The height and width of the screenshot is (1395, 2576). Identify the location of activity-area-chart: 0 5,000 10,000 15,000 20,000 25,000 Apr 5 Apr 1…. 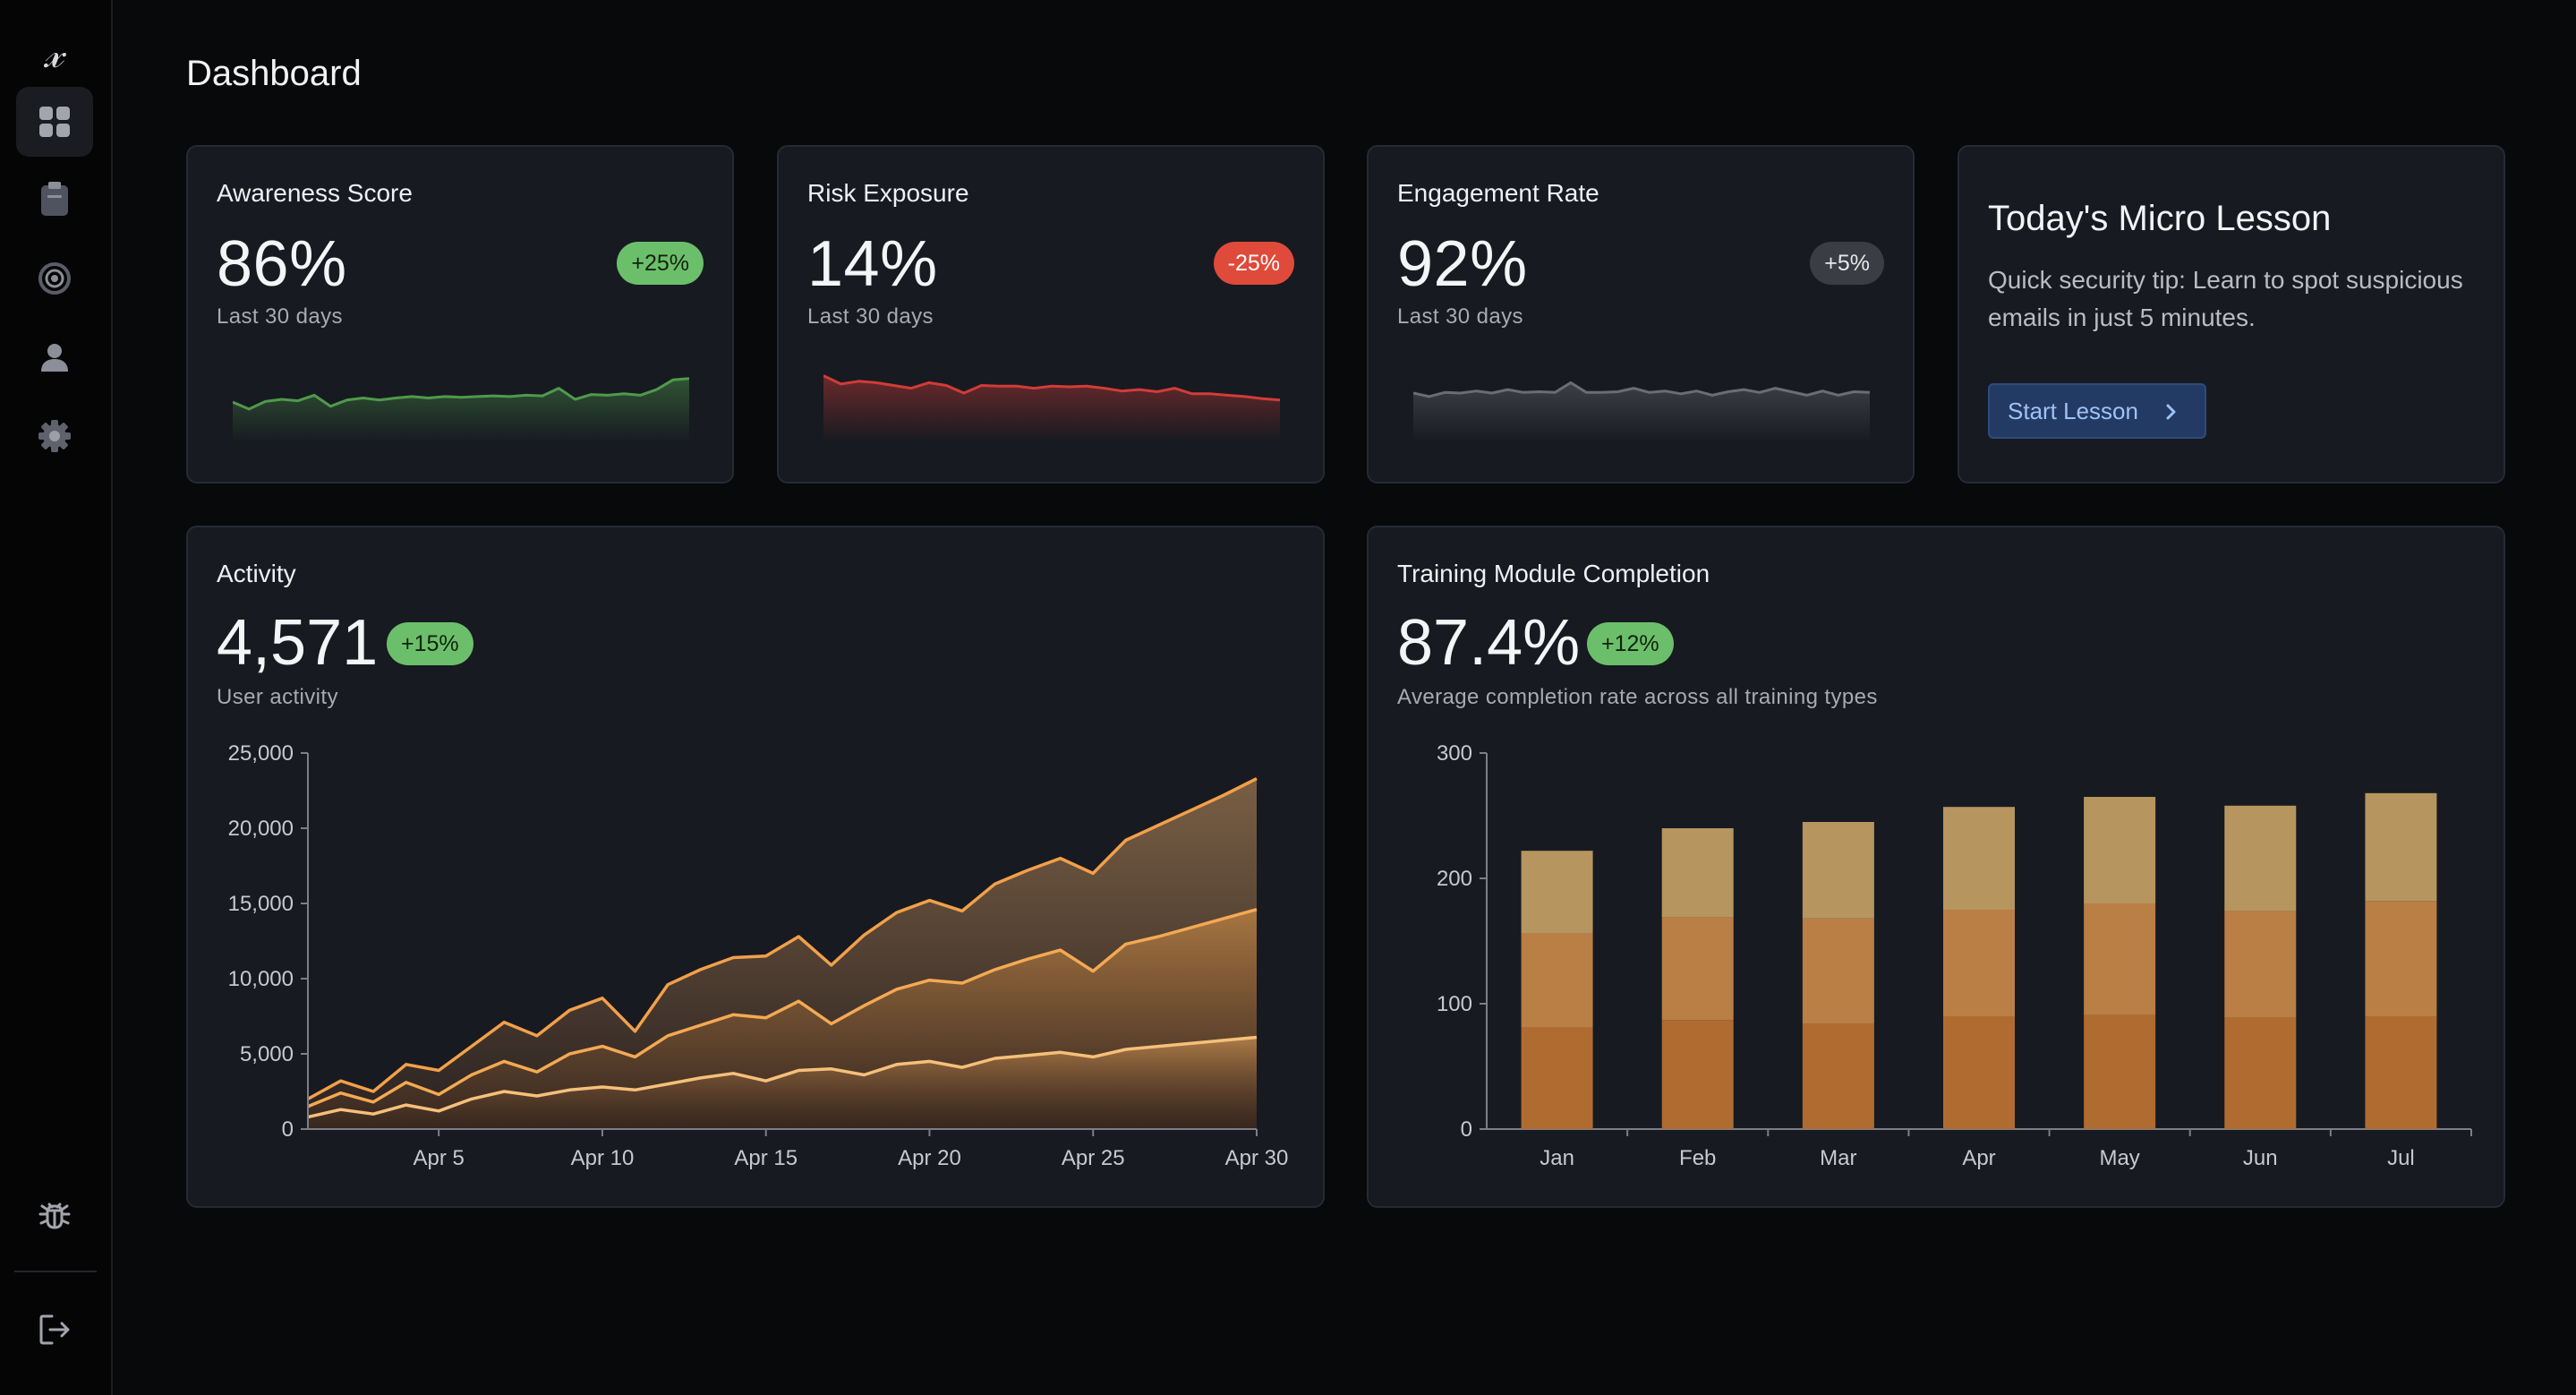
(758, 956).